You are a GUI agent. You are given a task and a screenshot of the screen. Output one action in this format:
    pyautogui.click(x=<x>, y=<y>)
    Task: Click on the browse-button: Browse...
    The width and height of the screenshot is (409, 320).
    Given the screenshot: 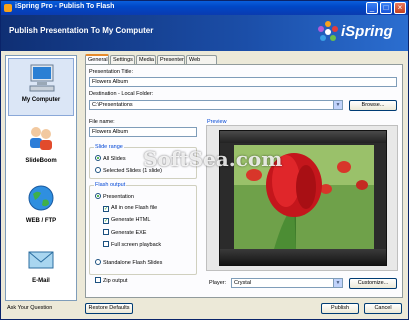 What is the action you would take?
    pyautogui.click(x=373, y=105)
    